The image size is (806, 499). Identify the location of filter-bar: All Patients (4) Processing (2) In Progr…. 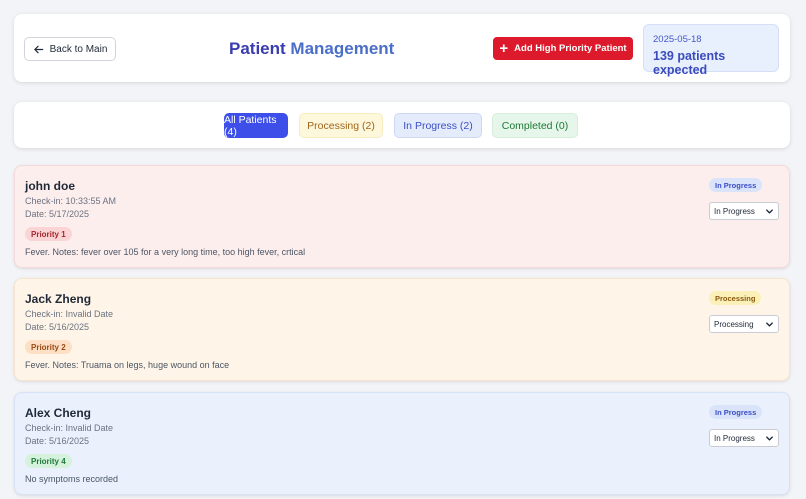
(402, 125).